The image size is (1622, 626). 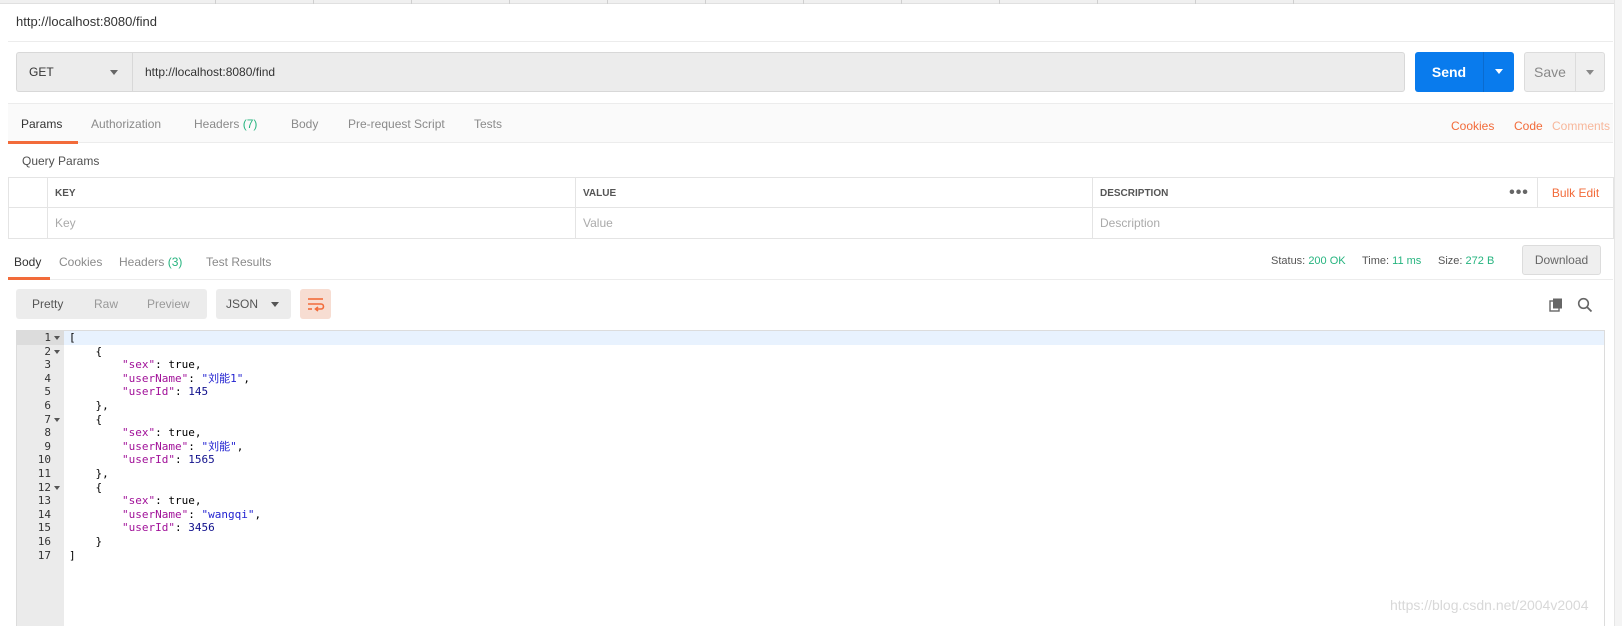 I want to click on code-line: 14 "userName": "wangqi",, so click(x=810, y=514).